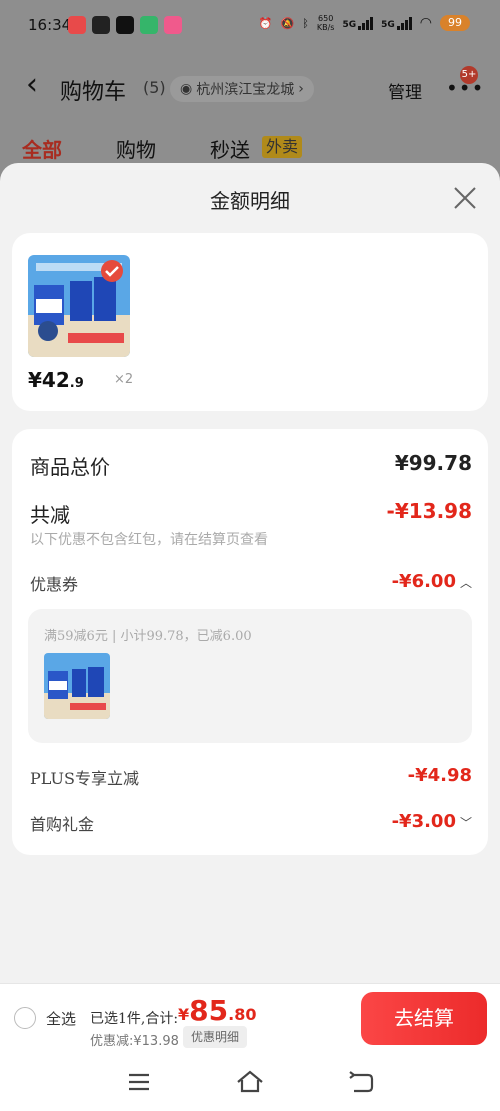 The width and height of the screenshot is (500, 1111). Describe the element at coordinates (251, 823) in the screenshot. I see `gift-row: 首购礼金 -¥3.00 ﹀` at that location.